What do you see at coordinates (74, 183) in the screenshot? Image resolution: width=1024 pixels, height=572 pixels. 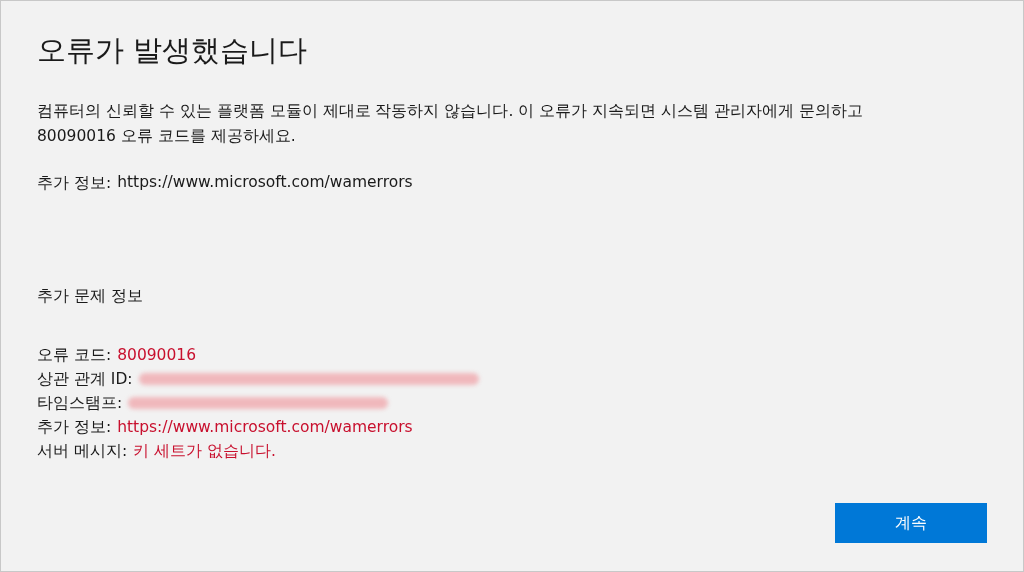 I see `info-label: 추가 정보:` at bounding box center [74, 183].